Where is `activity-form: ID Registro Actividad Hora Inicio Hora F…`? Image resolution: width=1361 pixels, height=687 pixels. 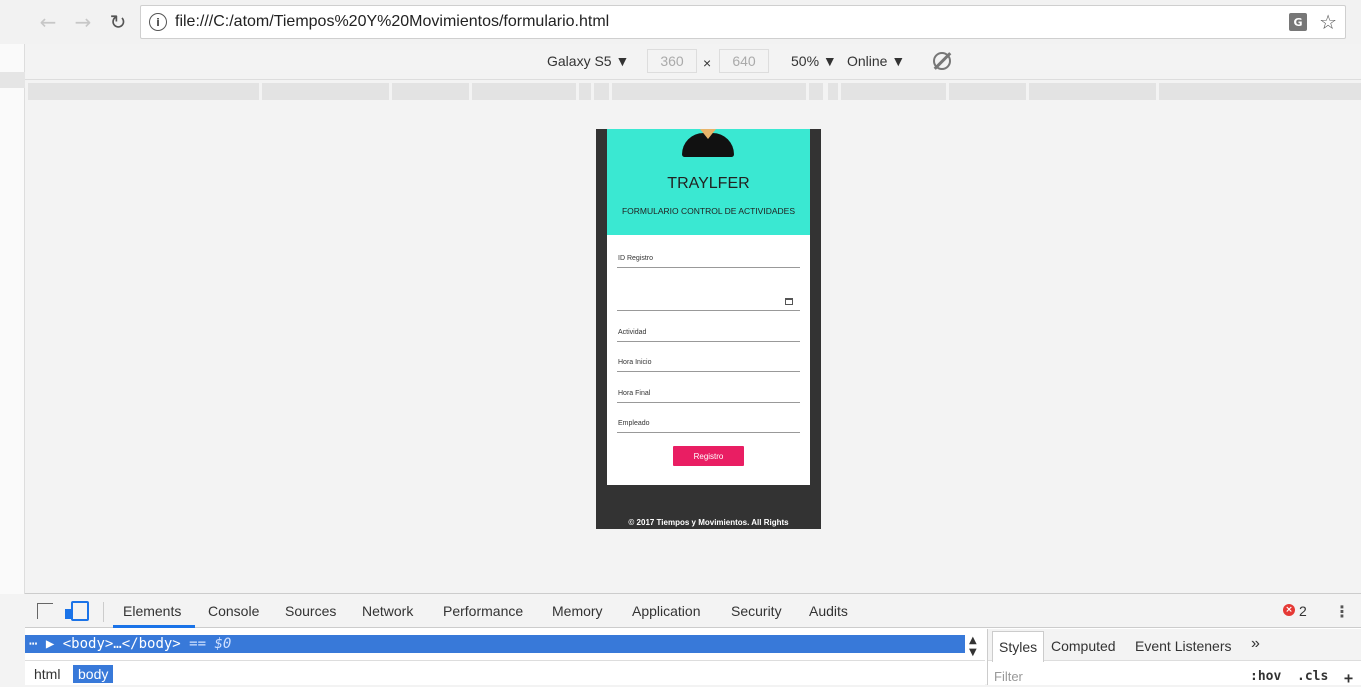 activity-form: ID Registro Actividad Hora Inicio Hora F… is located at coordinates (708, 360).